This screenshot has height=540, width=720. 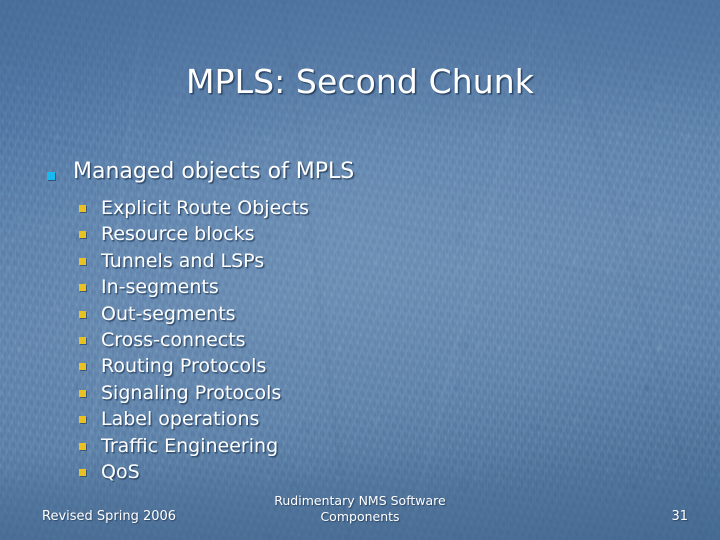 What do you see at coordinates (360, 208) in the screenshot?
I see `list-item: Explicit Route Objects` at bounding box center [360, 208].